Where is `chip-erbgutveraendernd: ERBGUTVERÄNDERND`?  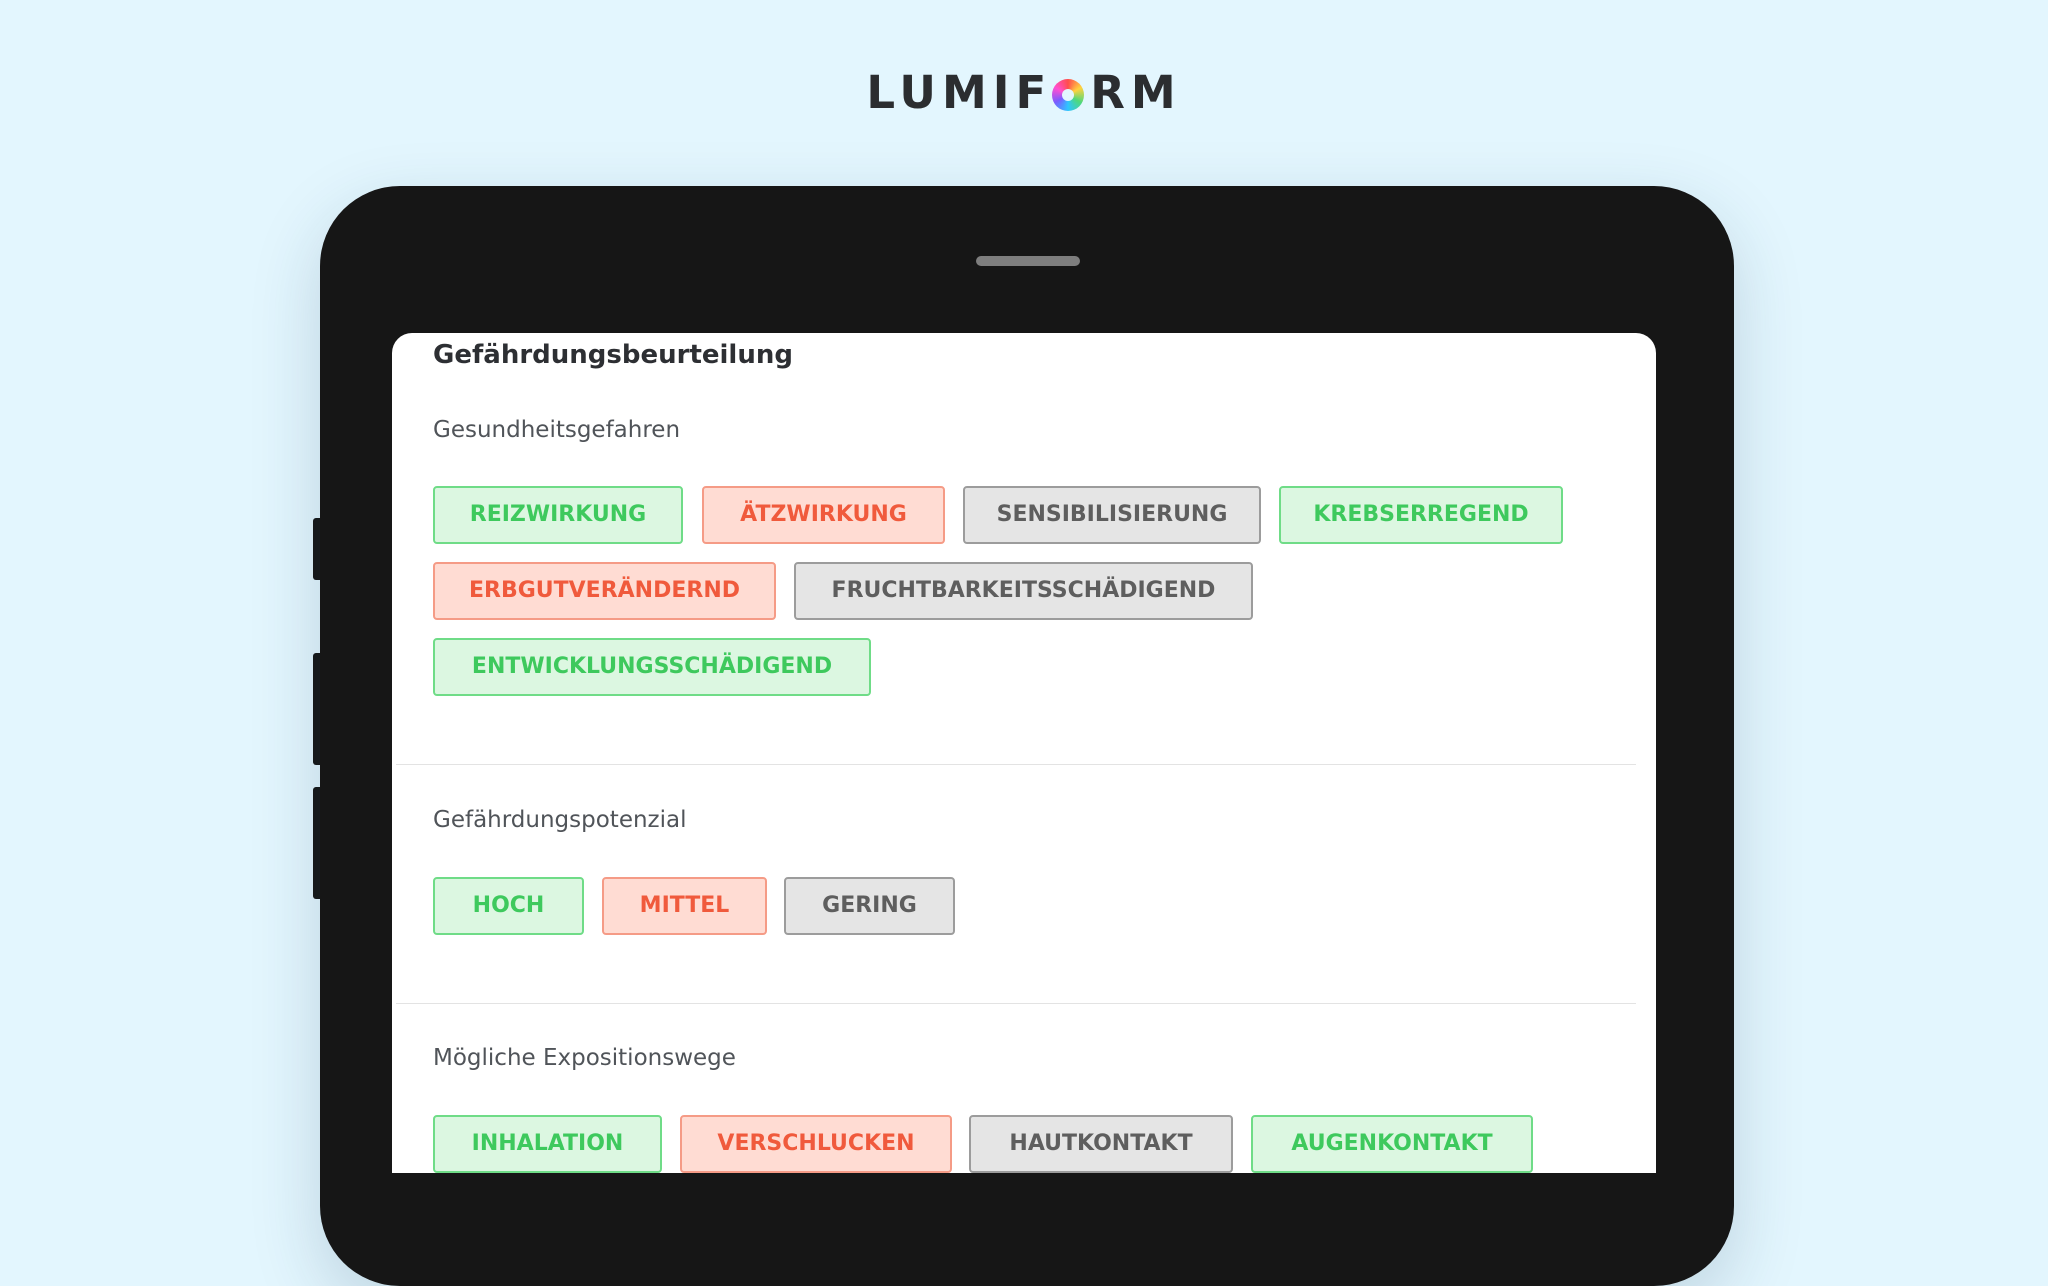 chip-erbgutveraendernd: ERBGUTVERÄNDERND is located at coordinates (604, 591).